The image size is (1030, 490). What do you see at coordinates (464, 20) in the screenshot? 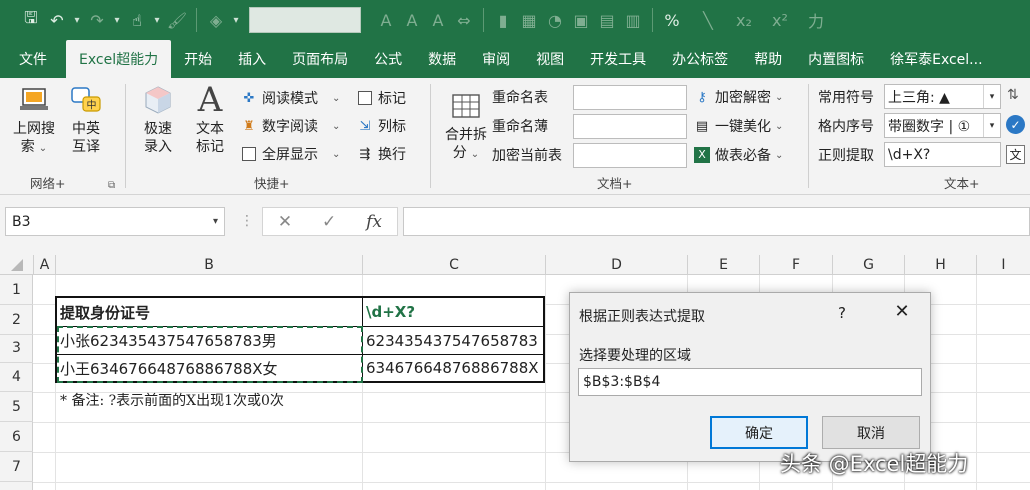
I see `fit-icon: ⇔` at bounding box center [464, 20].